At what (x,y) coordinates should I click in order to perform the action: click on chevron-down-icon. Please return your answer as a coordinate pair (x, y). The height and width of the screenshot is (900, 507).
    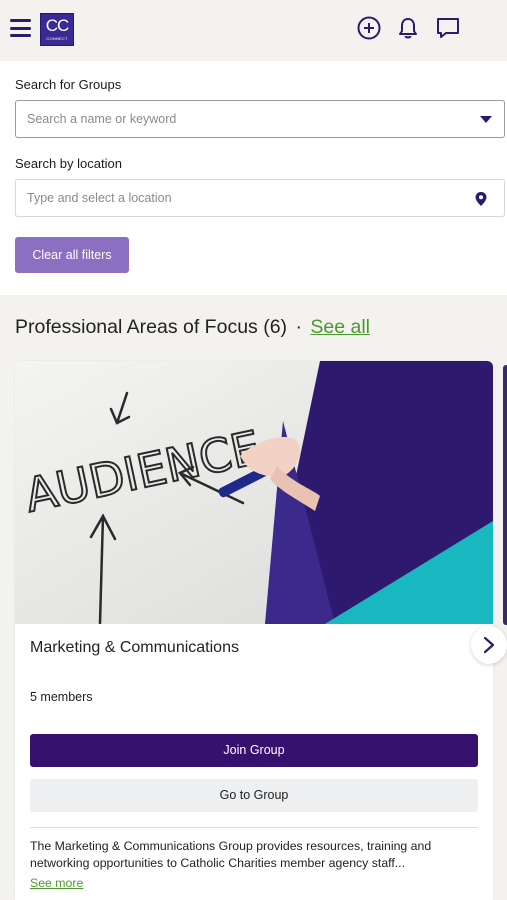
    Looking at the image, I should click on (486, 119).